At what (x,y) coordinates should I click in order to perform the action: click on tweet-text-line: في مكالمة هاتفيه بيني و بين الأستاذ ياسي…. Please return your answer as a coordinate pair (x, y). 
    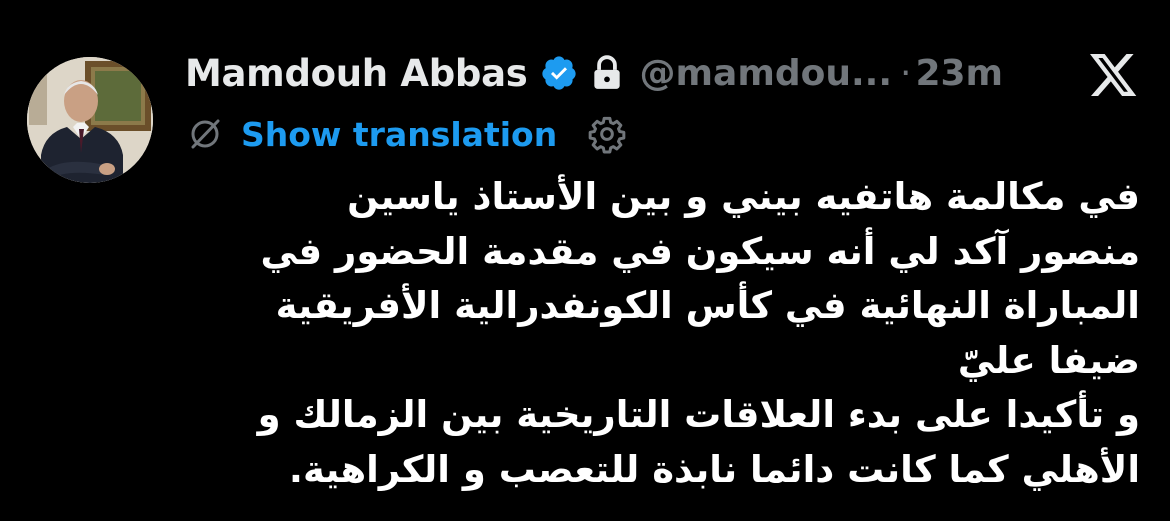
    Looking at the image, I should click on (743, 196).